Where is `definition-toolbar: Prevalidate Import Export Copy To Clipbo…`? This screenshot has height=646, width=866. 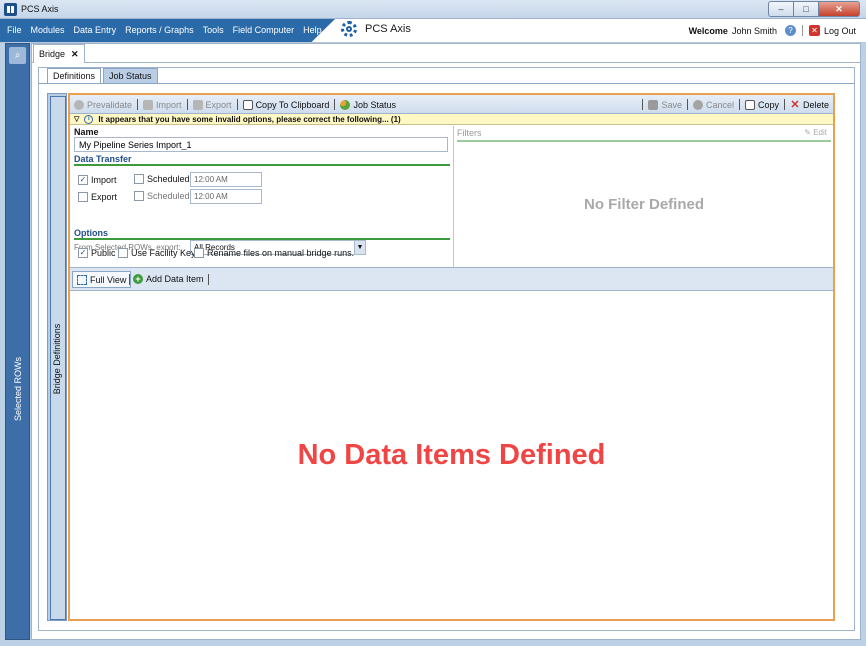 definition-toolbar: Prevalidate Import Export Copy To Clipbo… is located at coordinates (451, 104).